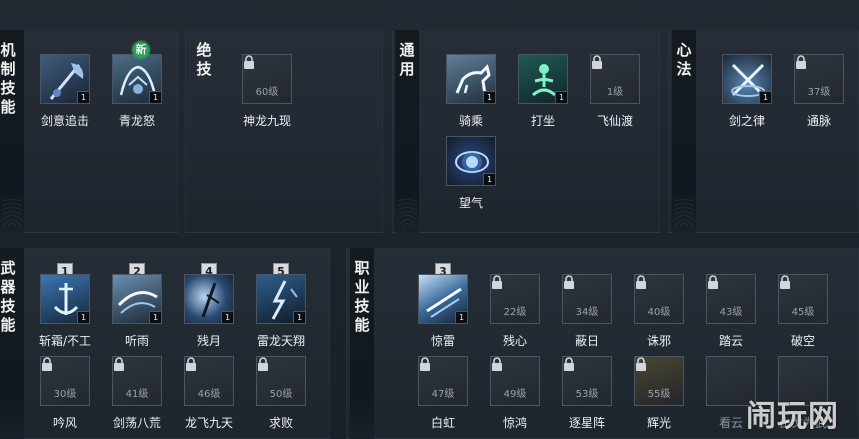  What do you see at coordinates (587, 381) in the screenshot?
I see `star-chase-icon: 53级` at bounding box center [587, 381].